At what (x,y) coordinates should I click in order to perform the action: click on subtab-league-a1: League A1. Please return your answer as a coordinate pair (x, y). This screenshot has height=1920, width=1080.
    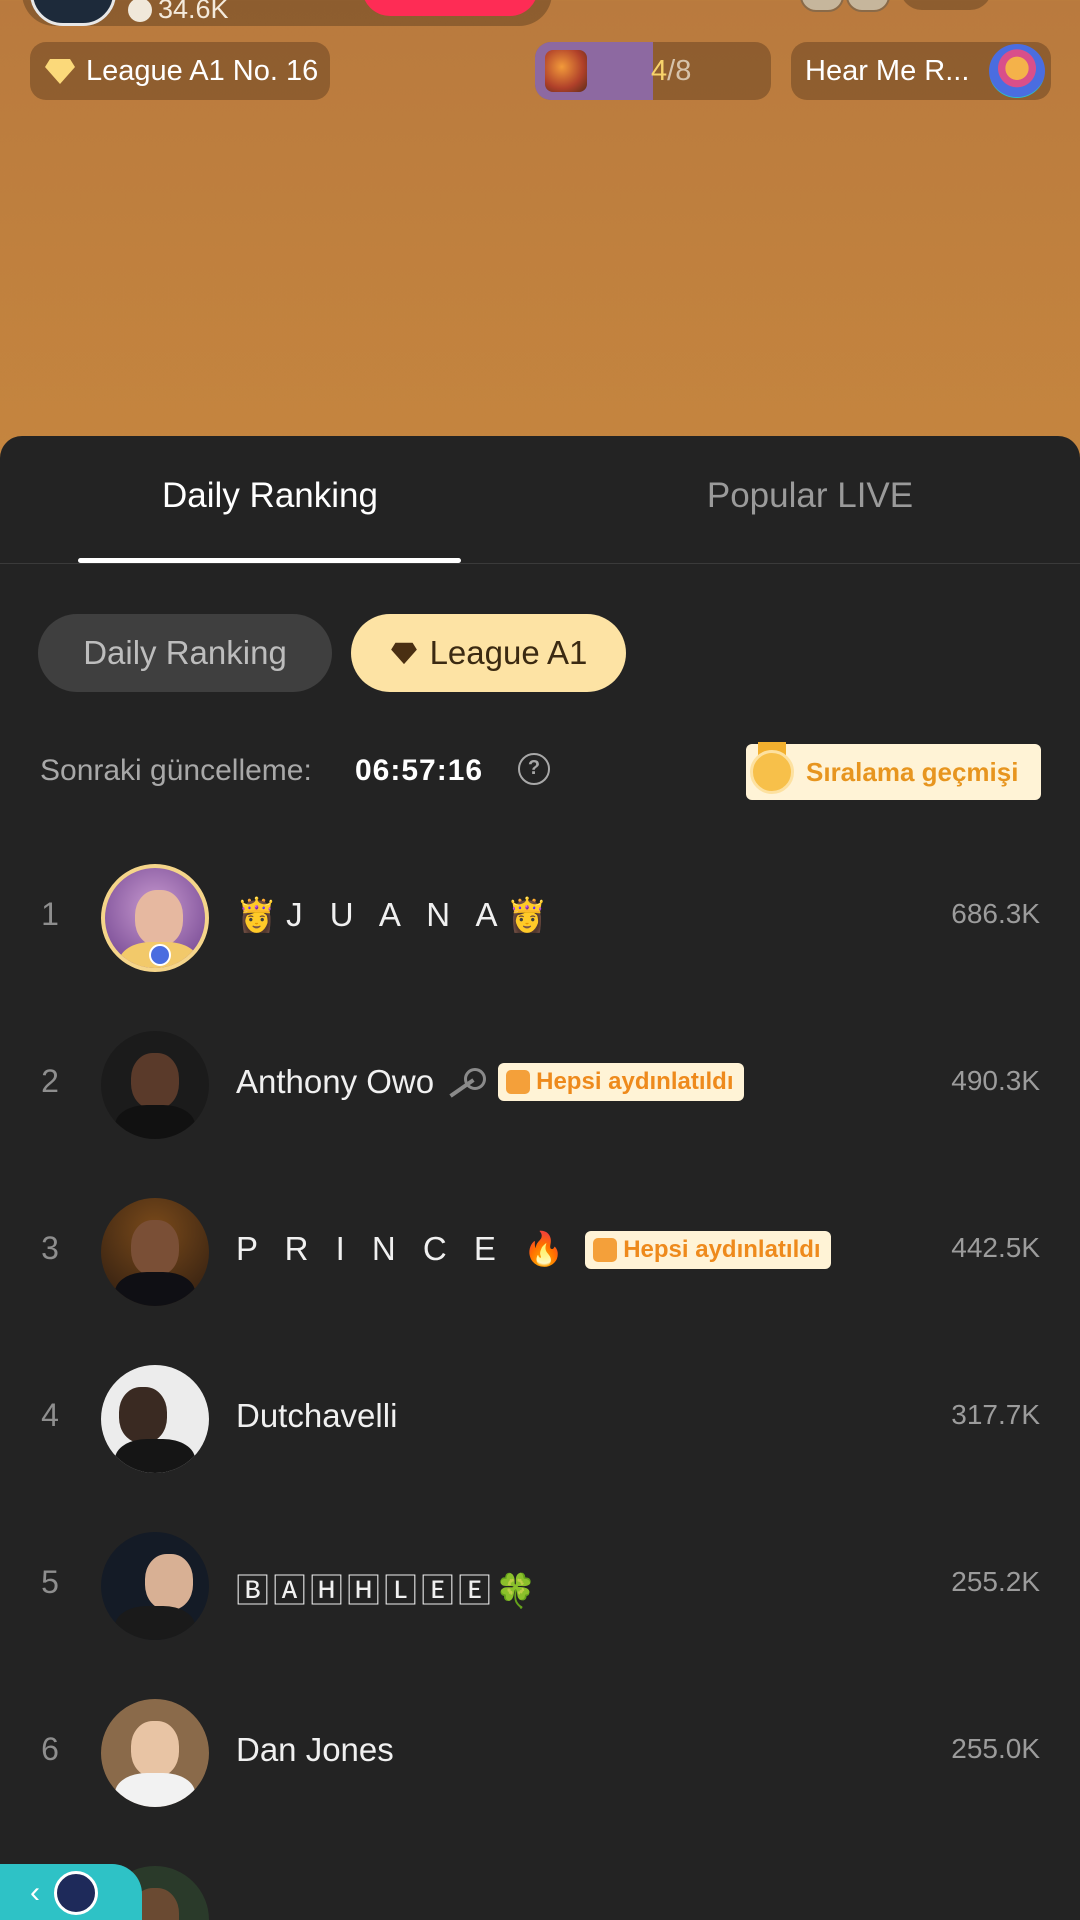
    Looking at the image, I should click on (488, 653).